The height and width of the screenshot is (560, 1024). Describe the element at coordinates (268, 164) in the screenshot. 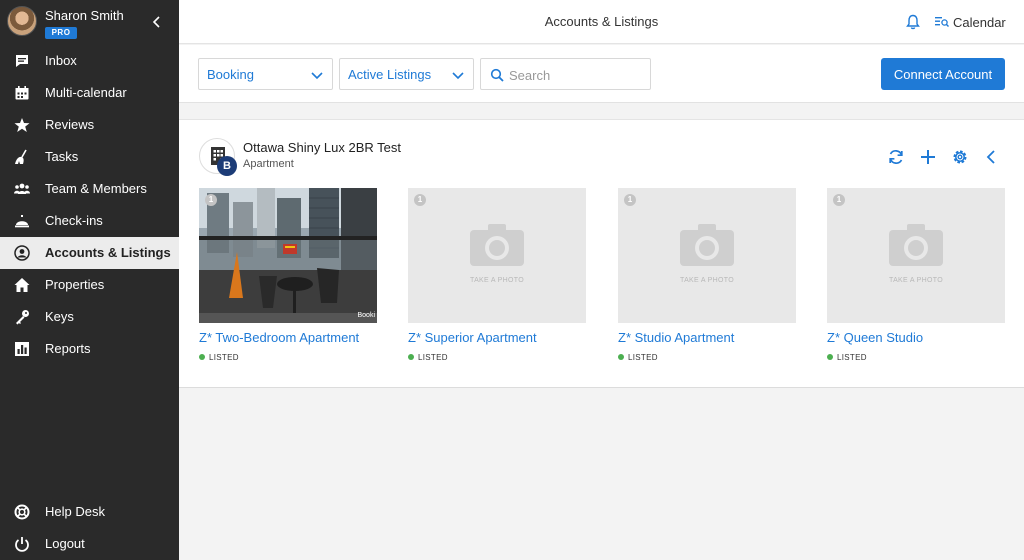

I see `account-type: Apartment` at that location.